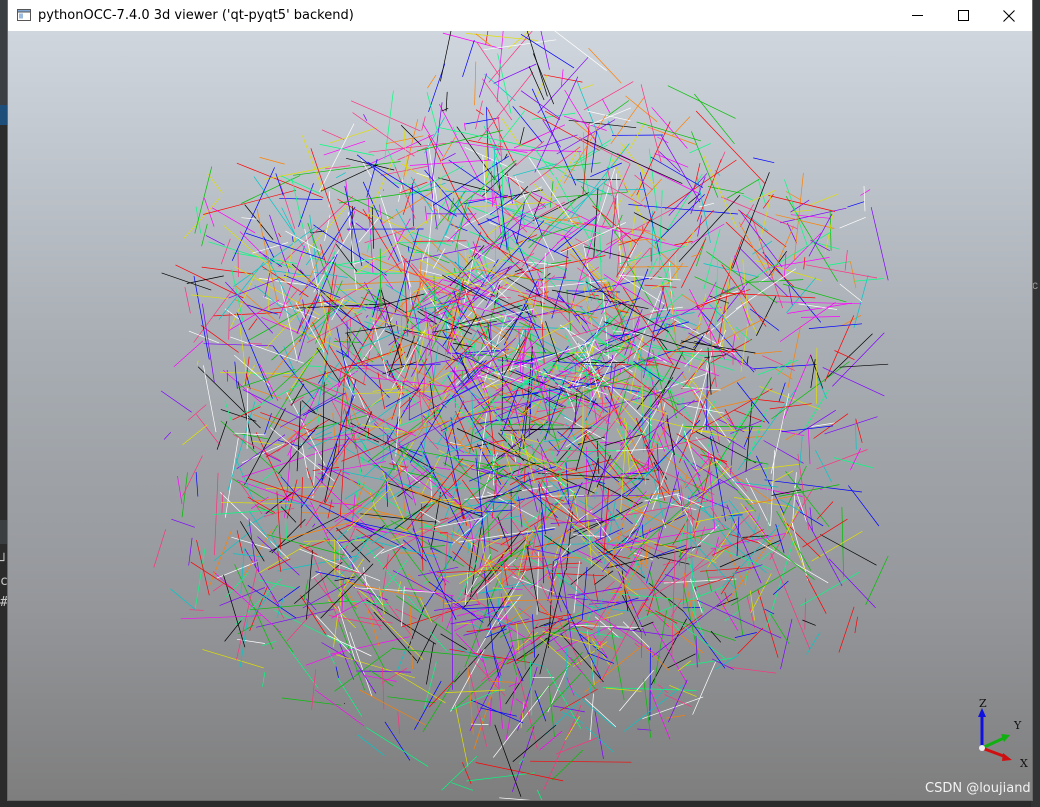 This screenshot has width=1040, height=807. I want to click on minimize-button, so click(917, 15).